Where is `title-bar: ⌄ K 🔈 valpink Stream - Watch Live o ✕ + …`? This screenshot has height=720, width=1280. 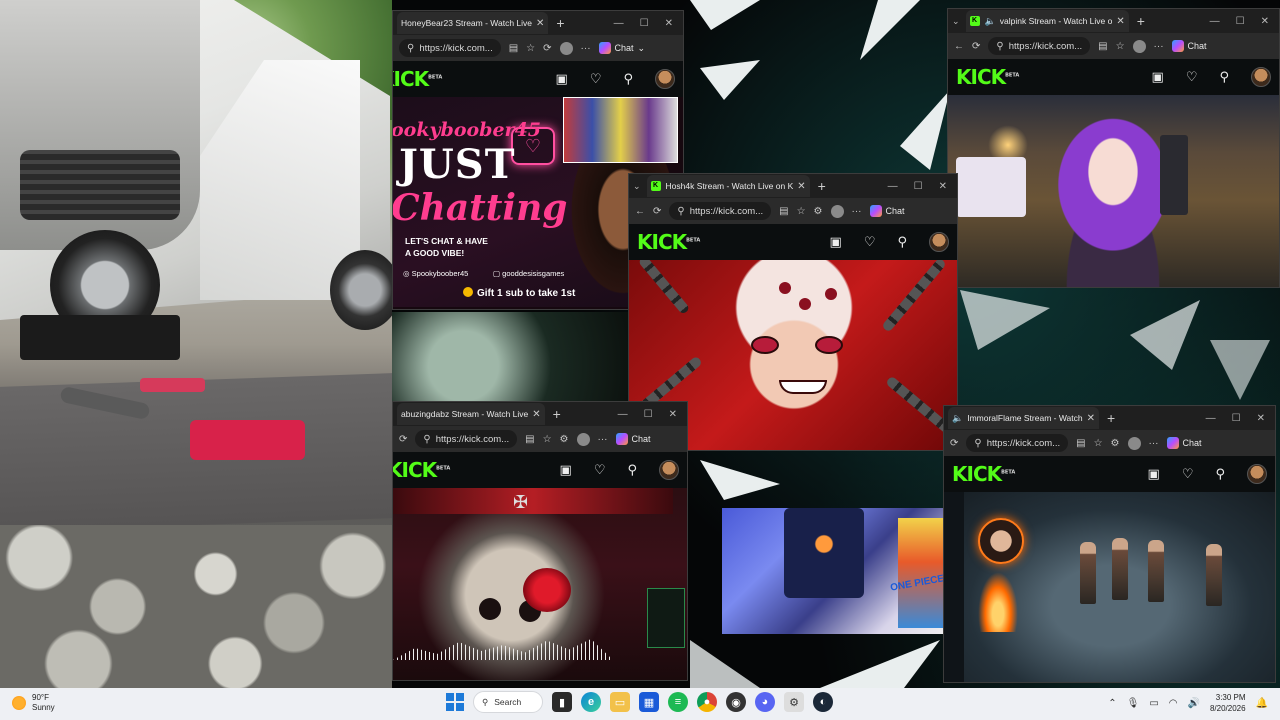 title-bar: ⌄ K 🔈 valpink Stream - Watch Live o ✕ + … is located at coordinates (1113, 21).